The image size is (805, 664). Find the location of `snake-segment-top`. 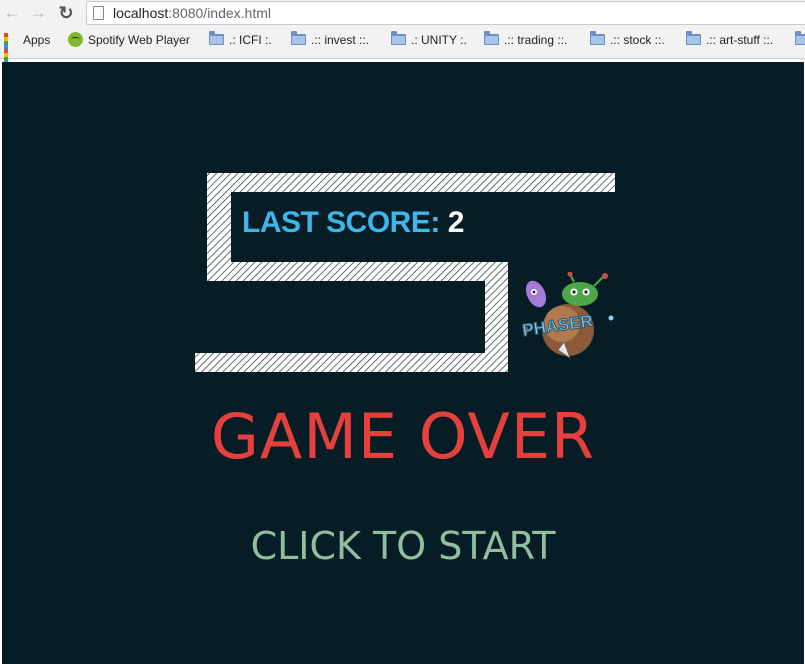

snake-segment-top is located at coordinates (411, 182).